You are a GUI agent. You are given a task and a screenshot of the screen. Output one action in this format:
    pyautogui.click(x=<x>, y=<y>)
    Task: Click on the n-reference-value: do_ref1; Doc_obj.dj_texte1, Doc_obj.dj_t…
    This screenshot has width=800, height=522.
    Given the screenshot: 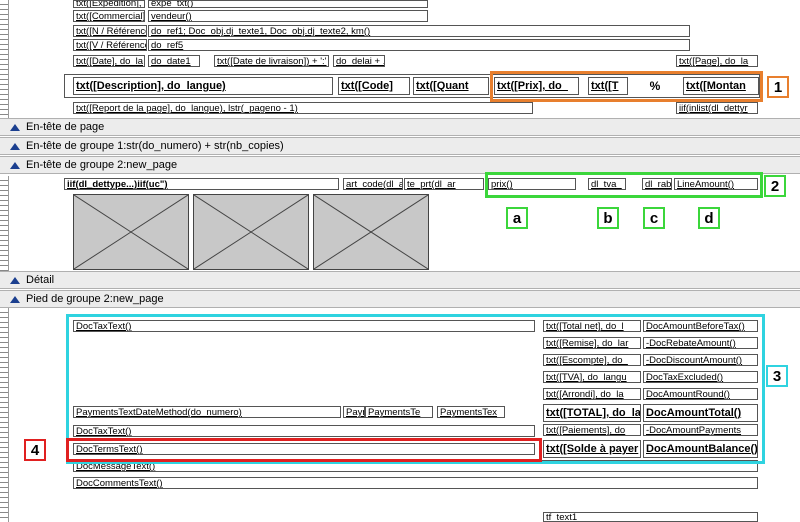 What is the action you would take?
    pyautogui.click(x=419, y=31)
    